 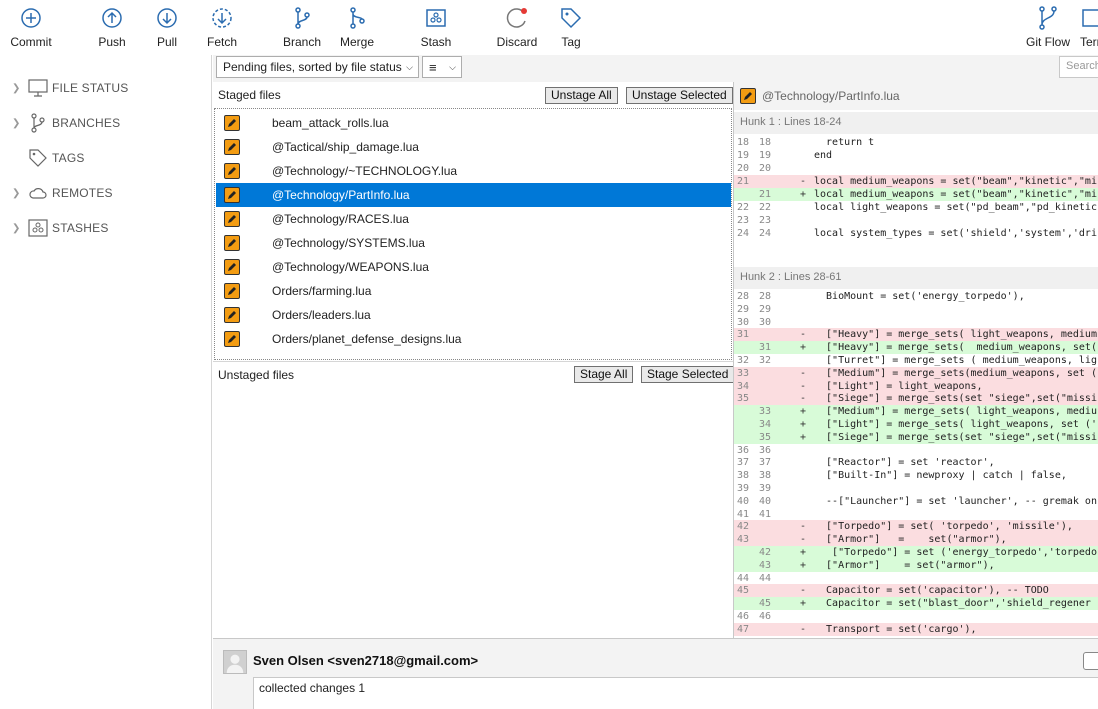 What do you see at coordinates (436, 28) in the screenshot?
I see `stash-button: Stash` at bounding box center [436, 28].